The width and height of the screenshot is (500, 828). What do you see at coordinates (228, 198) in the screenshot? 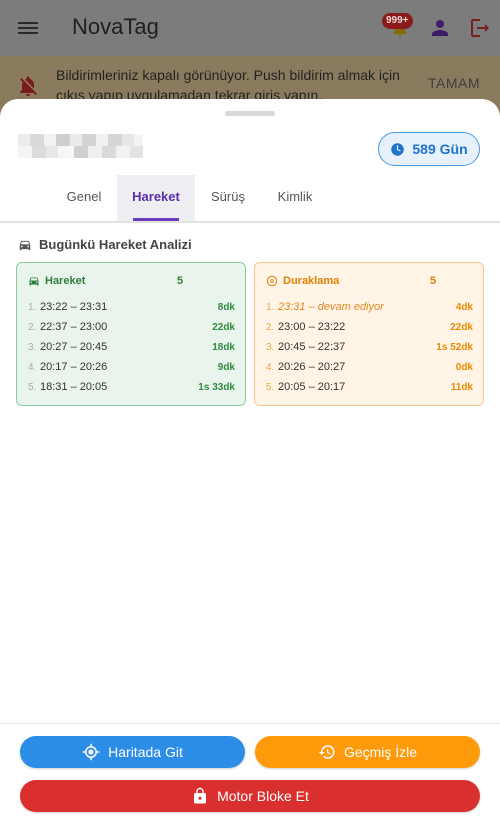
I see `tab-surus: Sürüş` at bounding box center [228, 198].